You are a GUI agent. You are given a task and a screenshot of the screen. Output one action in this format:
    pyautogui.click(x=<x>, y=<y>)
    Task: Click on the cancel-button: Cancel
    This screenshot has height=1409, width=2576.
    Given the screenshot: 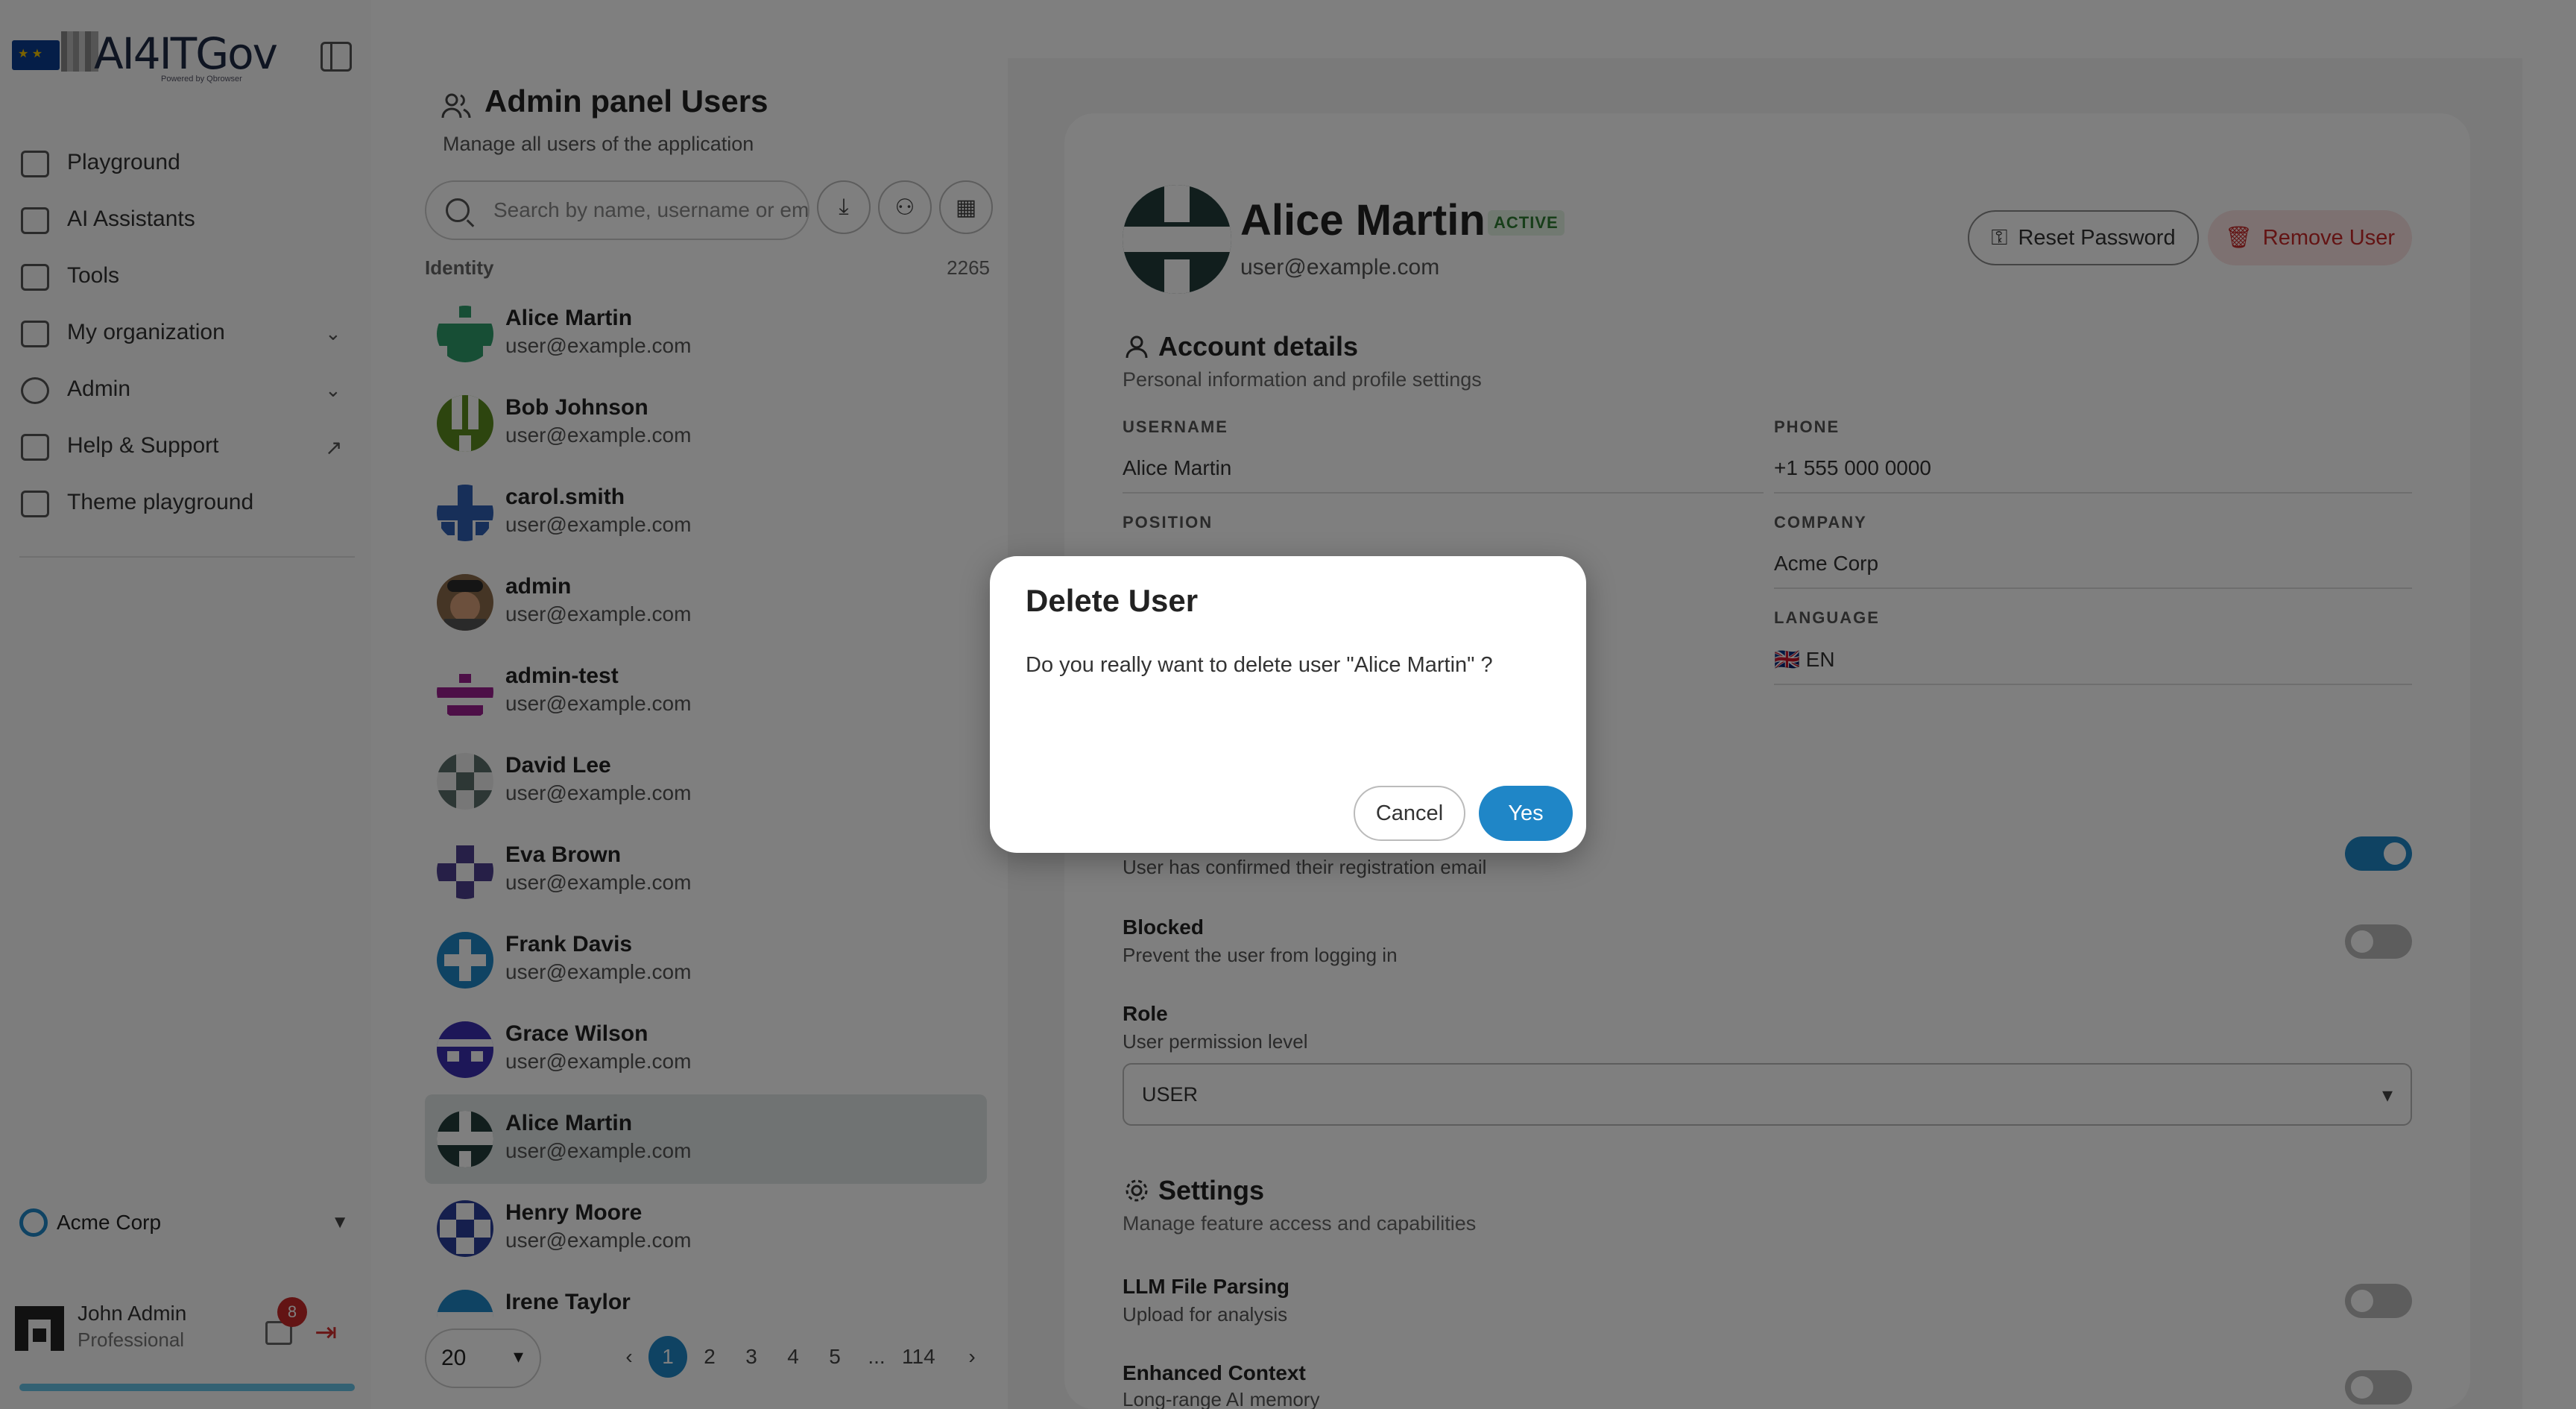 What is the action you would take?
    pyautogui.click(x=1409, y=813)
    